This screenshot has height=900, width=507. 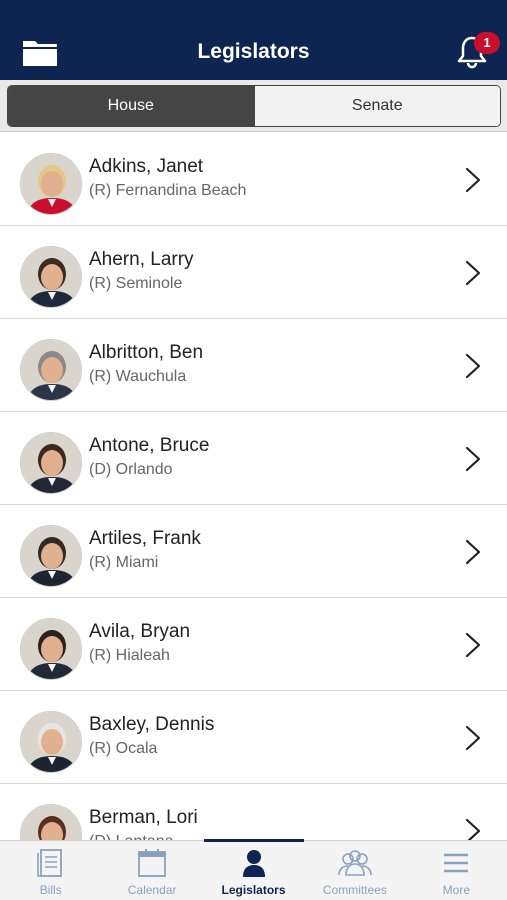 I want to click on legislator-district: (R) Ocala, so click(x=123, y=748).